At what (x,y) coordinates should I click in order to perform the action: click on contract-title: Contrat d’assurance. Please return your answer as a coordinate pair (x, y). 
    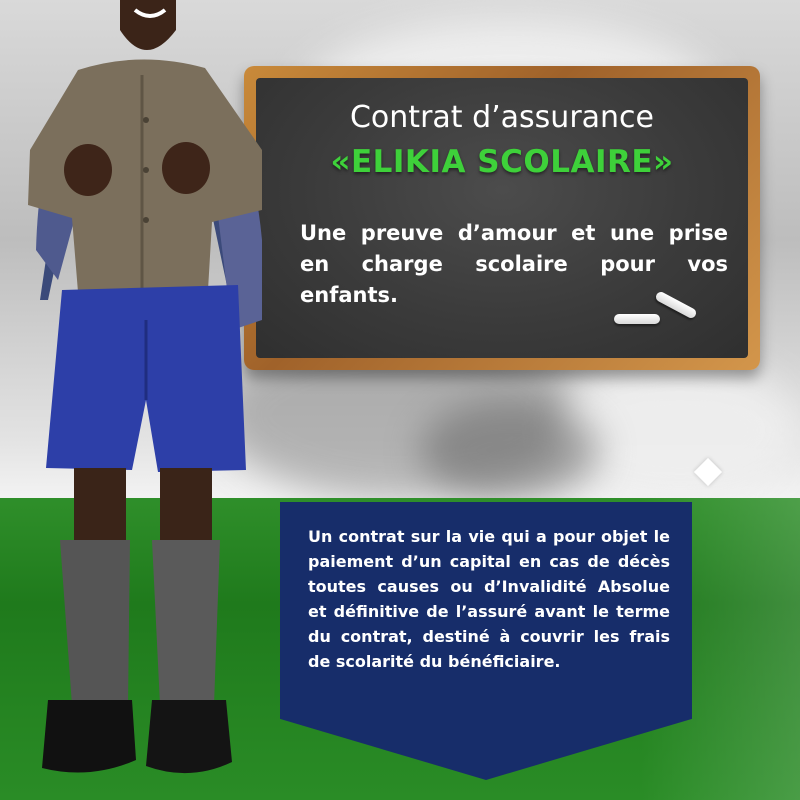
    Looking at the image, I should click on (501, 117).